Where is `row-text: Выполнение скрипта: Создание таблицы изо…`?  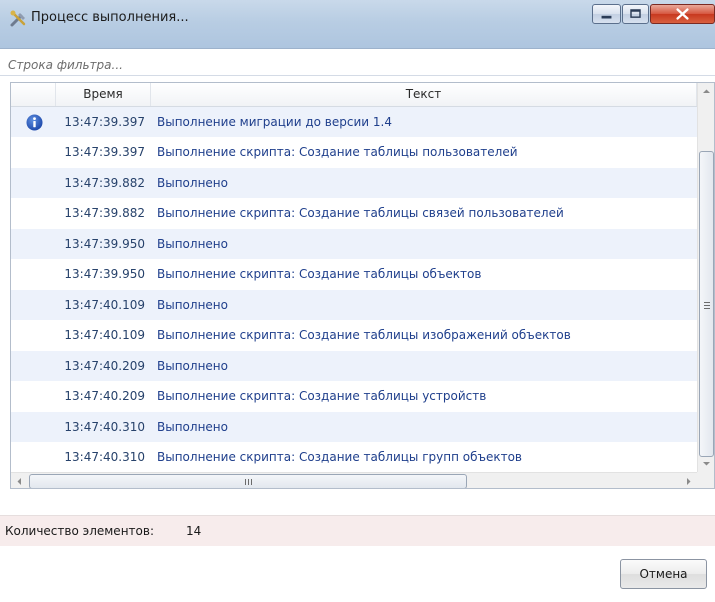
row-text: Выполнение скрипта: Создание таблицы изо… is located at coordinates (364, 335).